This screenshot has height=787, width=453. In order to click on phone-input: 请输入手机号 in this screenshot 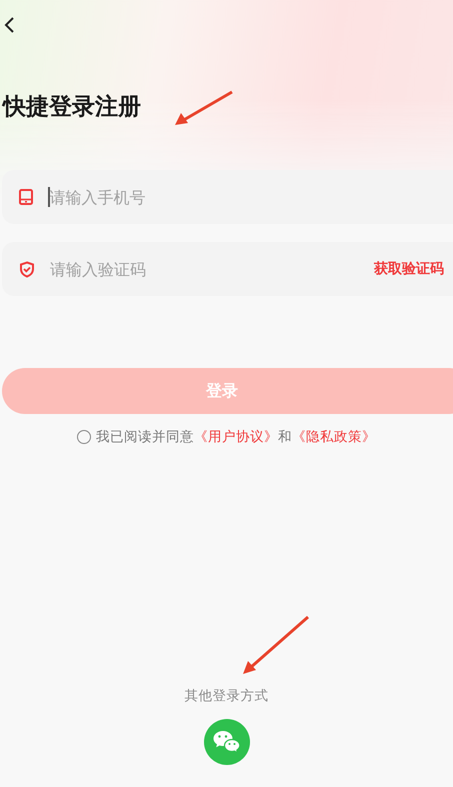, I will do `click(251, 197)`.